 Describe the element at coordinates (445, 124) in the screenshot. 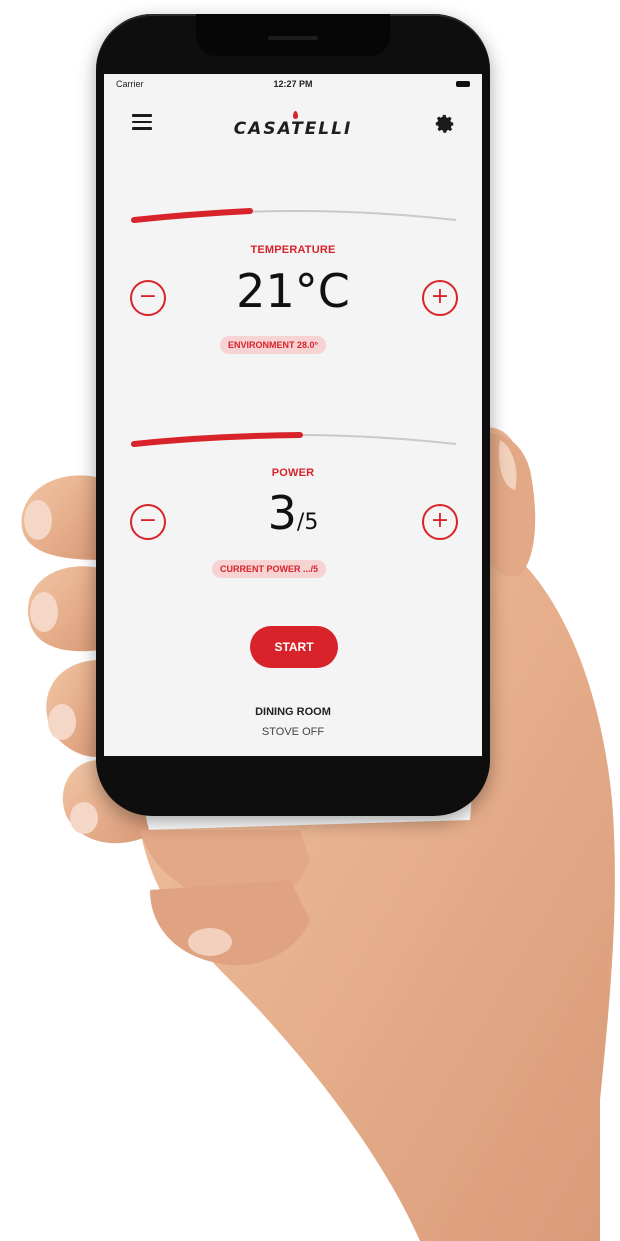

I see `gear-icon` at that location.